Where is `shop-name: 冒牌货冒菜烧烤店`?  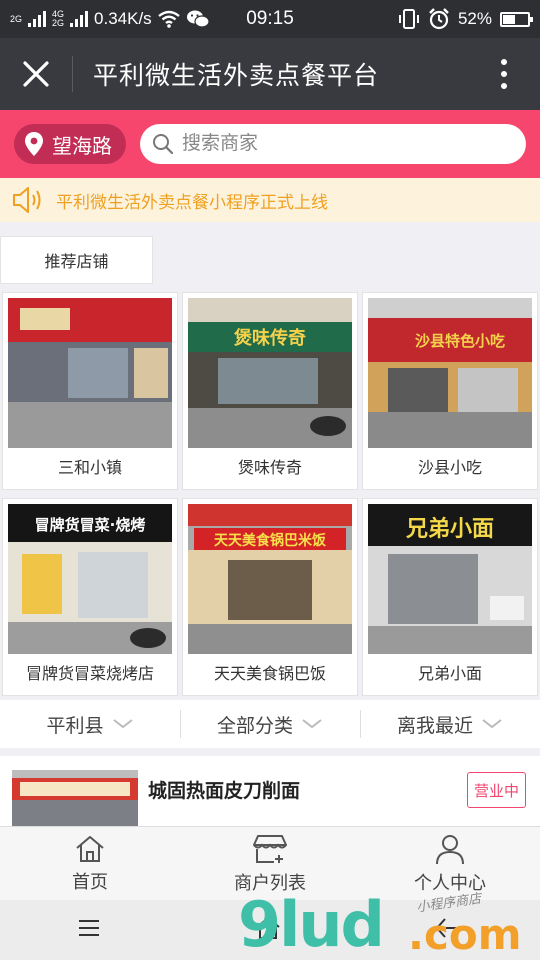 shop-name: 冒牌货冒菜烧烤店 is located at coordinates (89, 674).